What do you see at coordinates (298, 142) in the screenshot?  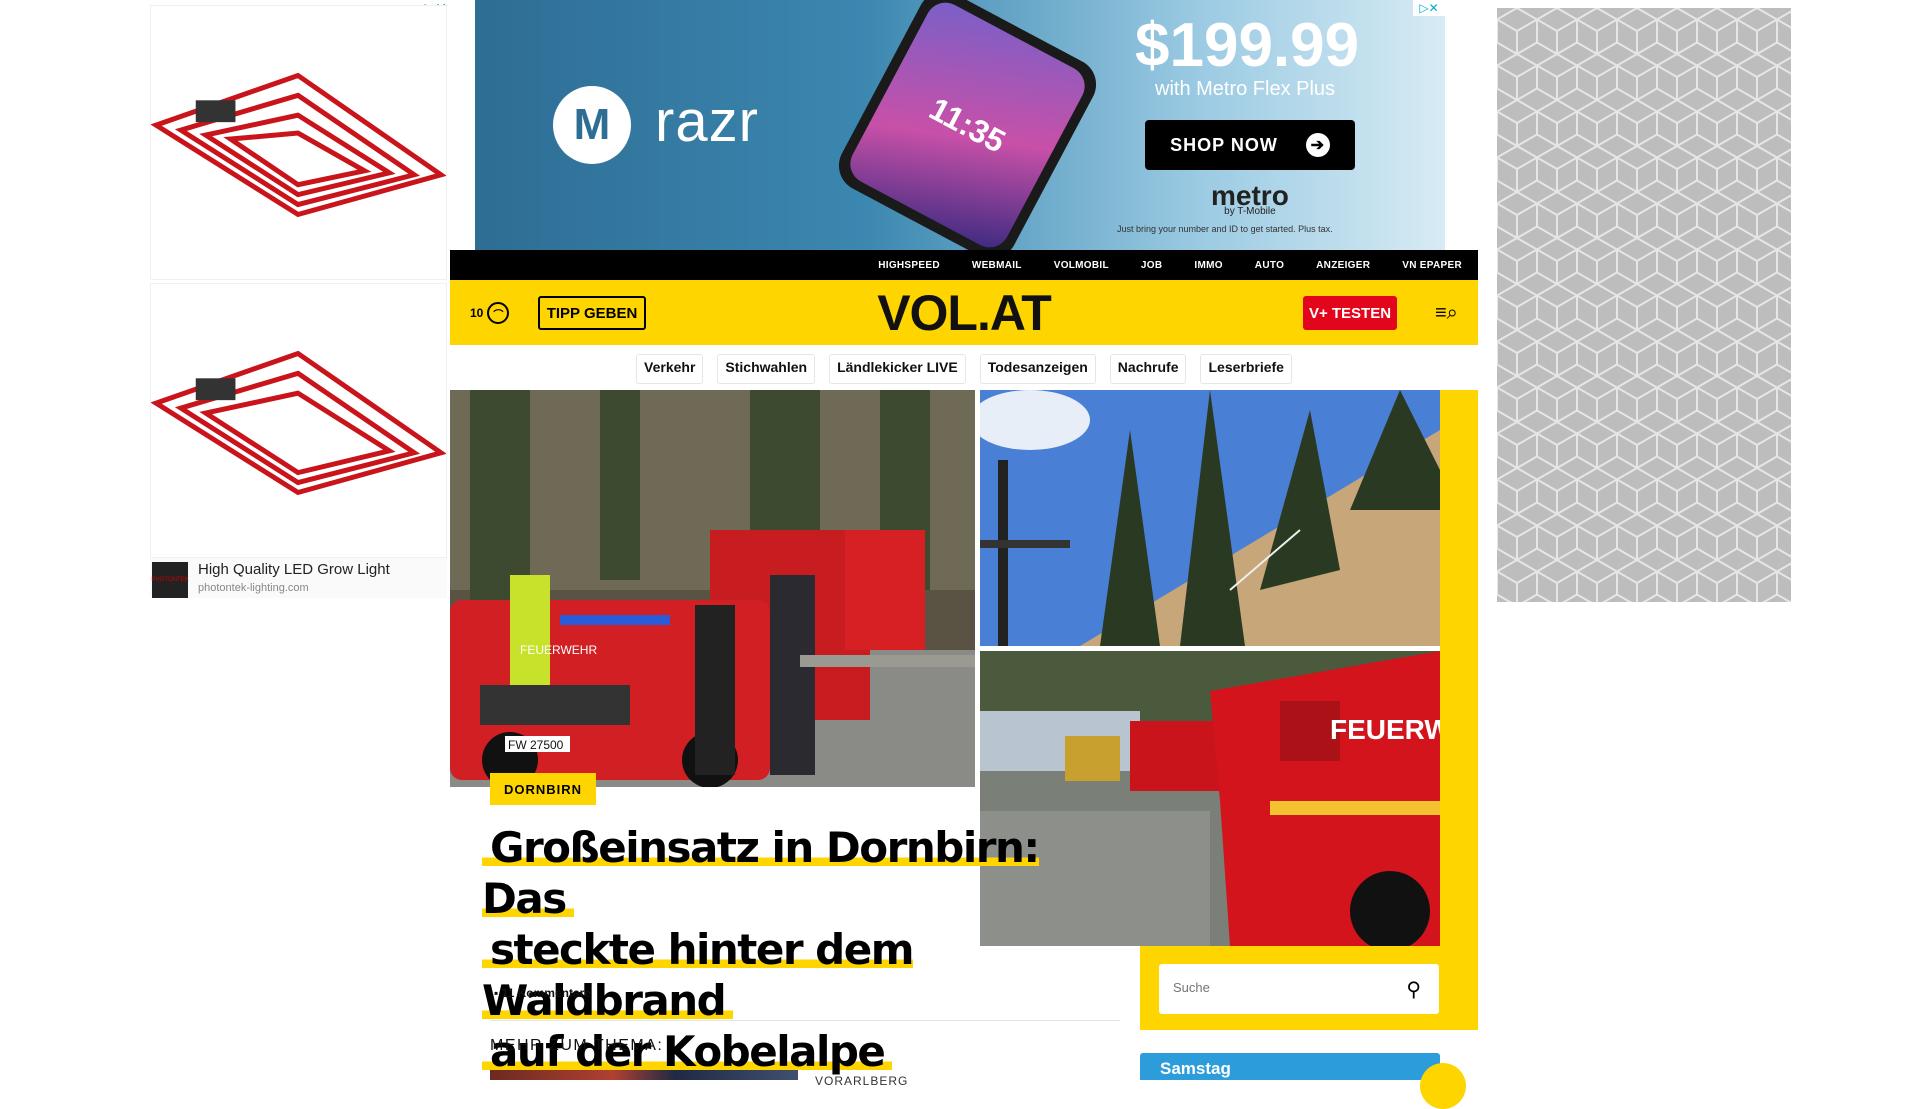 I see `grow-light-image` at bounding box center [298, 142].